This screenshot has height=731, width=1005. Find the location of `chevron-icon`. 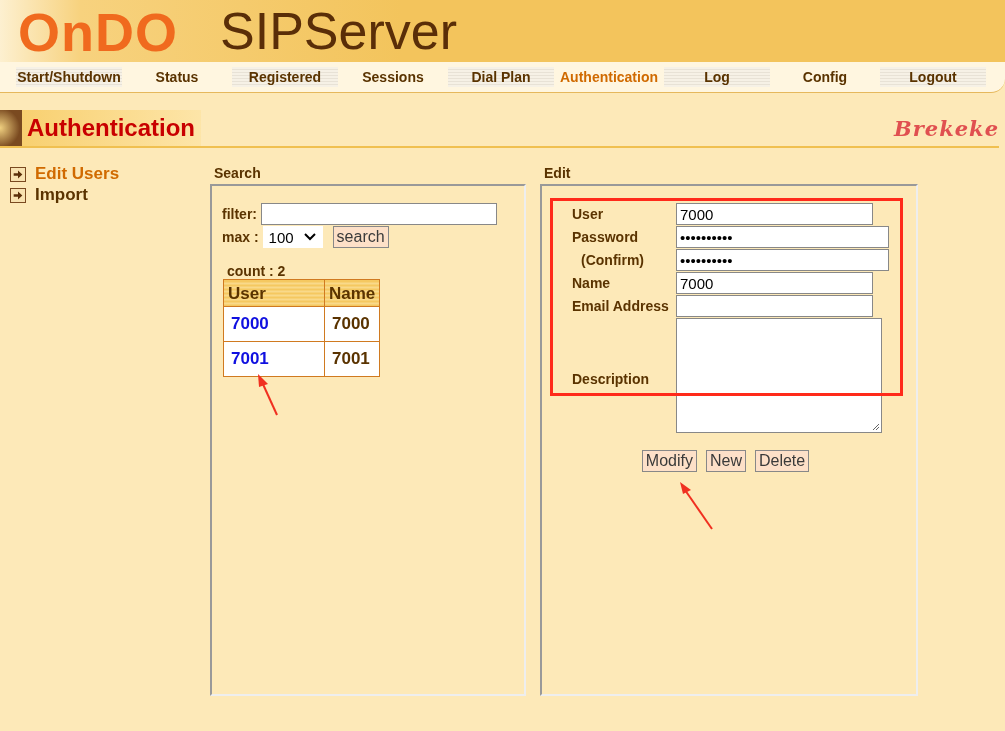

chevron-icon is located at coordinates (309, 237).